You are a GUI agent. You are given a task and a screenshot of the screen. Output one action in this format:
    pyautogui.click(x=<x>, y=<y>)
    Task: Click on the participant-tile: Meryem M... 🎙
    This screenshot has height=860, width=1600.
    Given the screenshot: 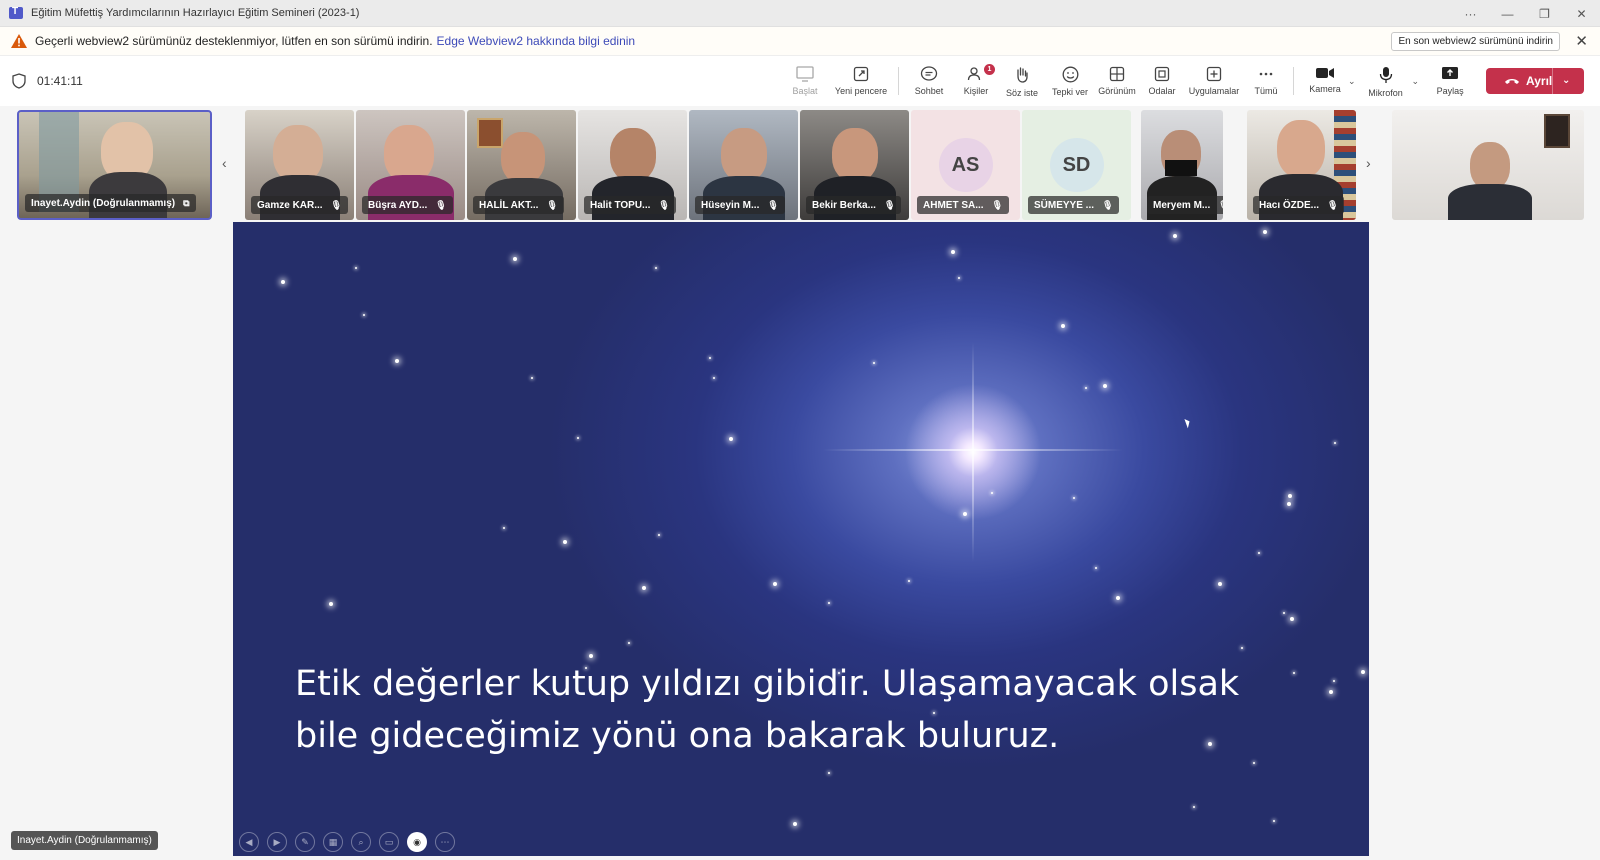 What is the action you would take?
    pyautogui.click(x=1182, y=165)
    